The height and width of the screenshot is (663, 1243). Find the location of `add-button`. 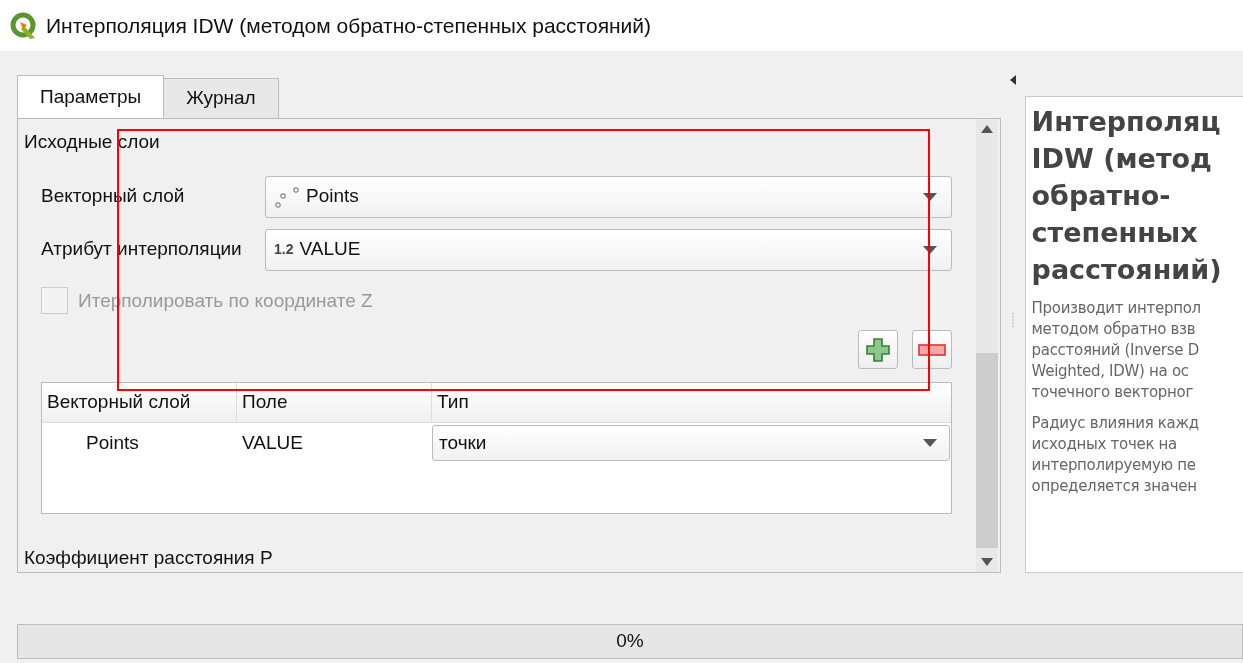

add-button is located at coordinates (877, 349).